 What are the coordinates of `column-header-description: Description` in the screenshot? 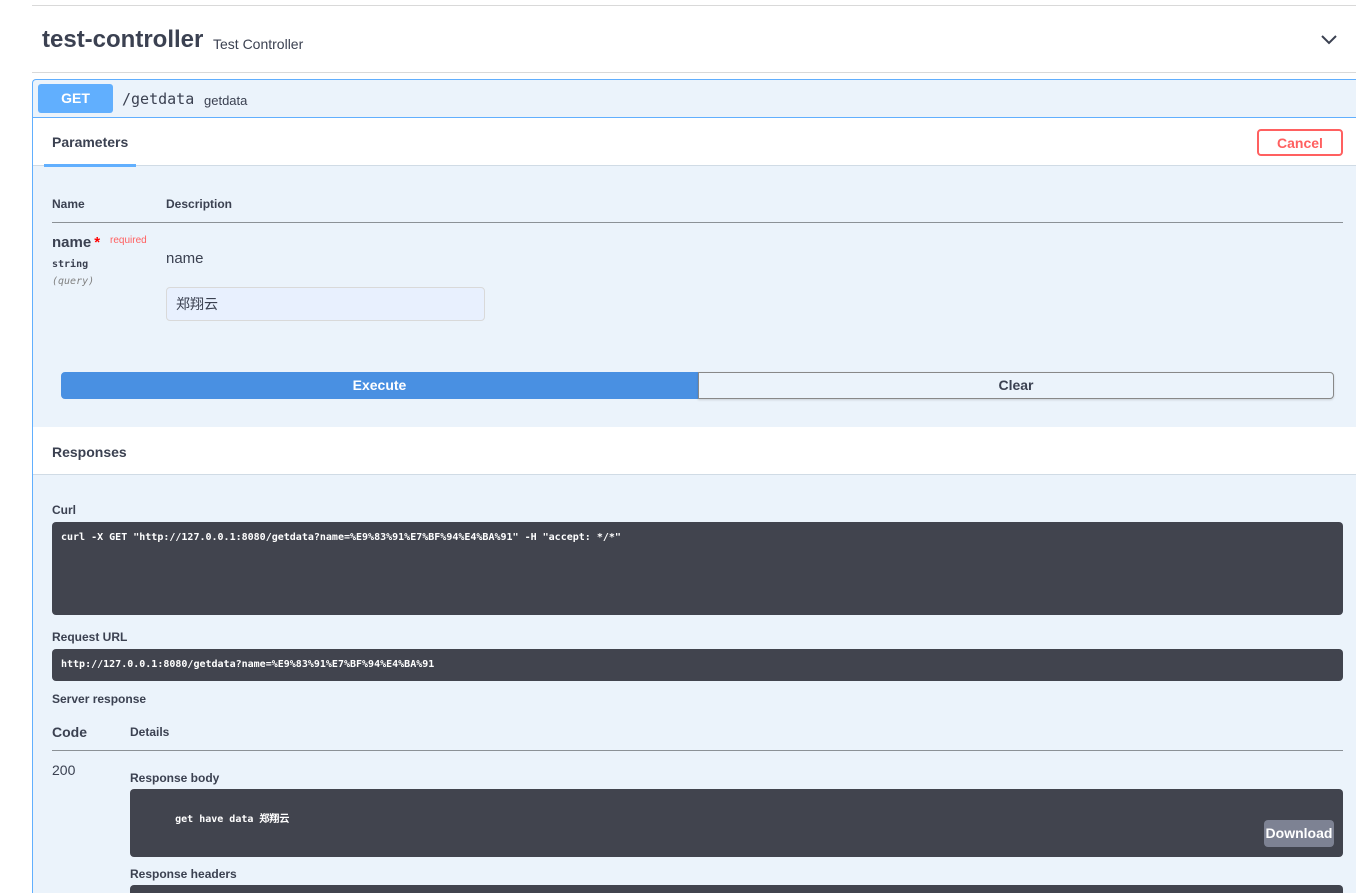 It's located at (199, 204).